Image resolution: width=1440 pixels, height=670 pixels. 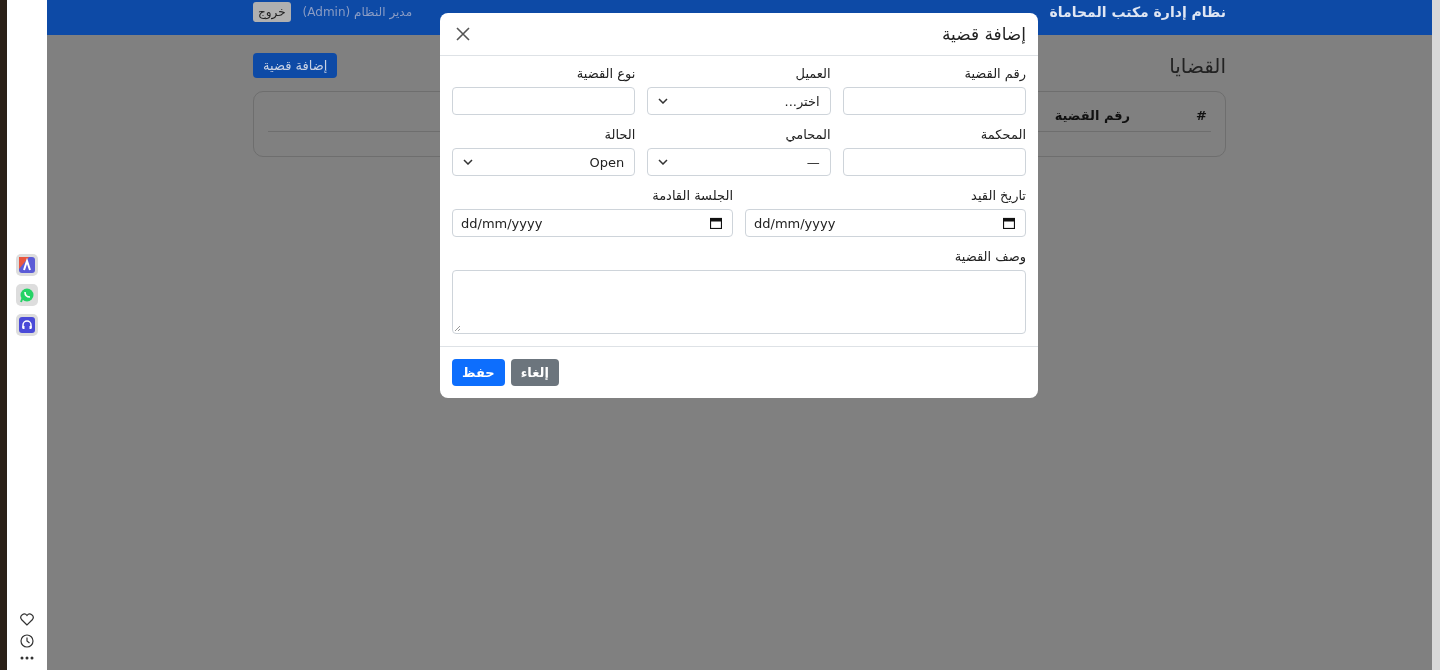 What do you see at coordinates (27, 641) in the screenshot?
I see `clock-icon` at bounding box center [27, 641].